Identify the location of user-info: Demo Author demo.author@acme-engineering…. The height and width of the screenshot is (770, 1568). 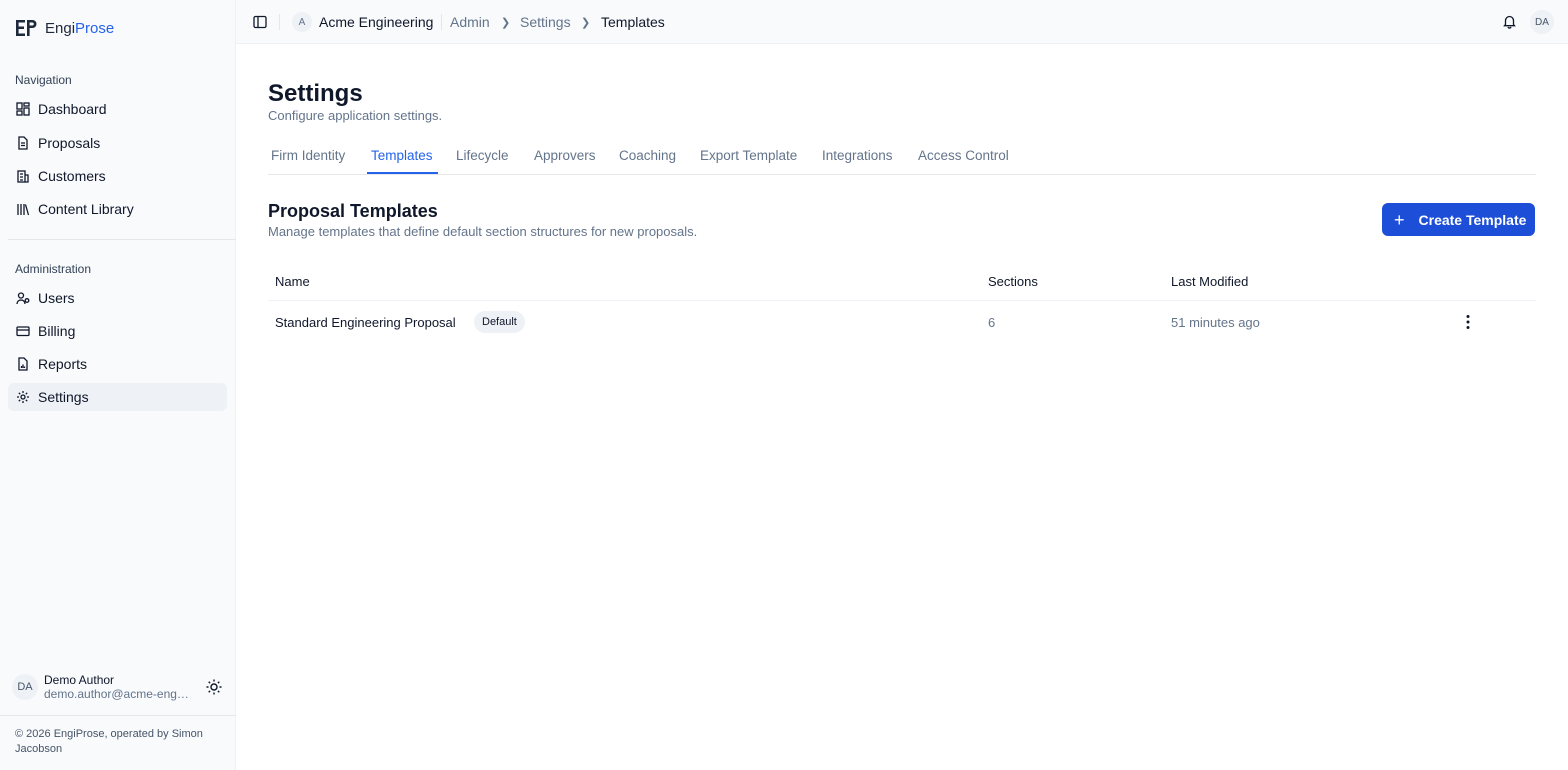
(117, 687).